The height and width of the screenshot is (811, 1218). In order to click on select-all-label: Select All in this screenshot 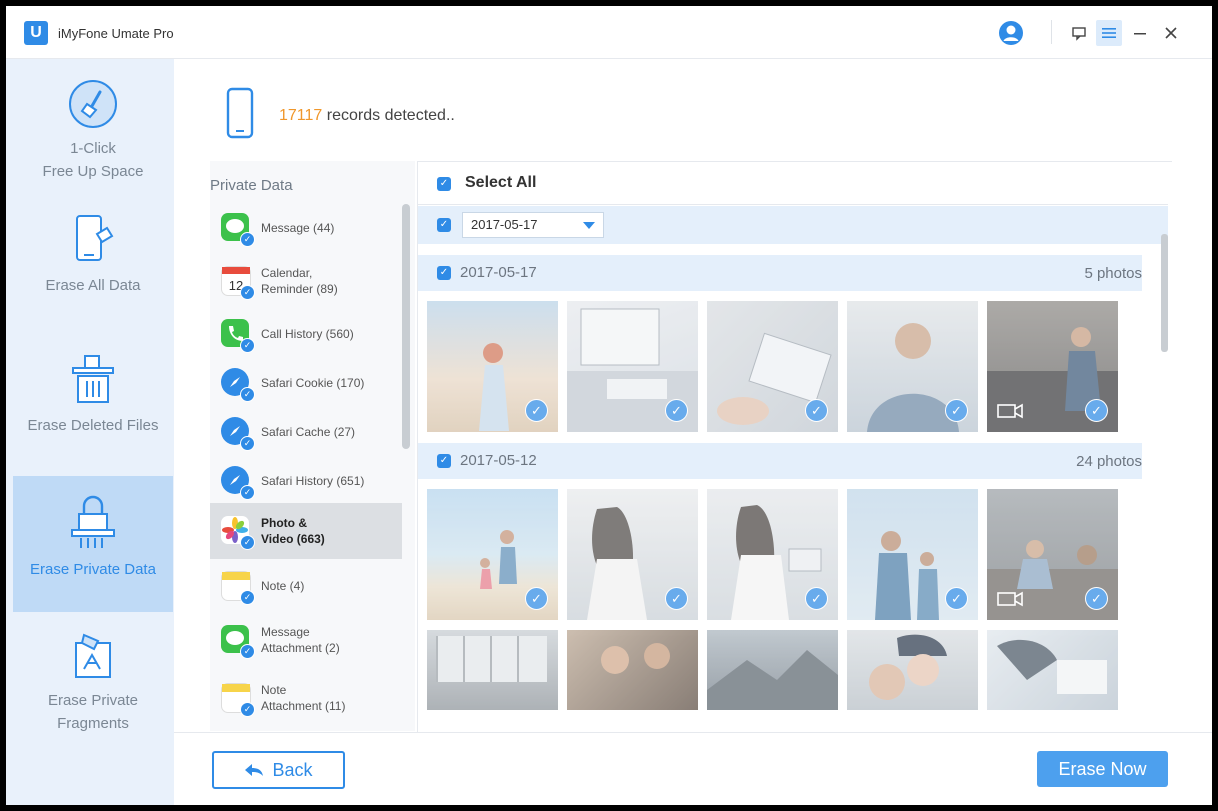, I will do `click(501, 182)`.